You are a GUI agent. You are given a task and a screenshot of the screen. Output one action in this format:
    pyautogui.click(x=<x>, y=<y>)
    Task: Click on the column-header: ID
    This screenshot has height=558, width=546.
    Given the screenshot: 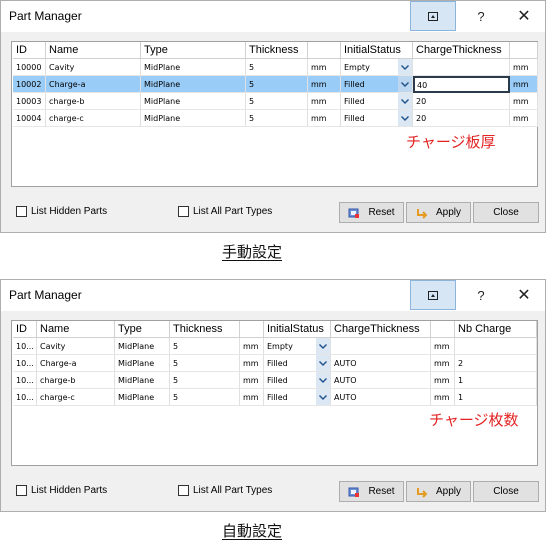 What is the action you would take?
    pyautogui.click(x=29, y=50)
    